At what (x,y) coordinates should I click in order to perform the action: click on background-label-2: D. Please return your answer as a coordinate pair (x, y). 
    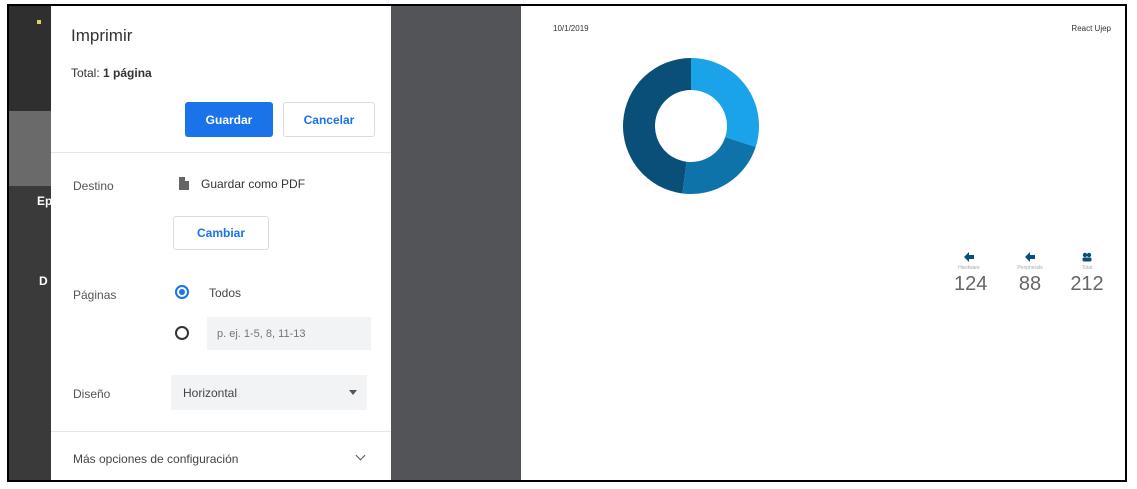
    Looking at the image, I should click on (43, 281).